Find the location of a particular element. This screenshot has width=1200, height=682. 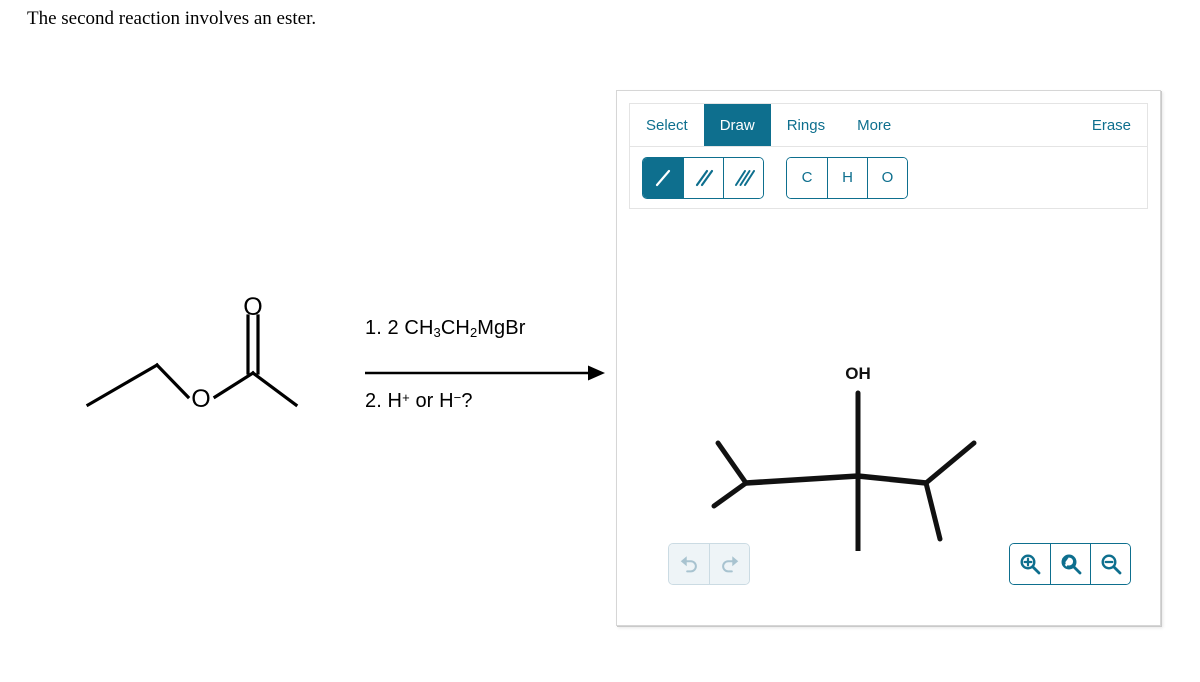

zoom-reset-button is located at coordinates (1070, 564).